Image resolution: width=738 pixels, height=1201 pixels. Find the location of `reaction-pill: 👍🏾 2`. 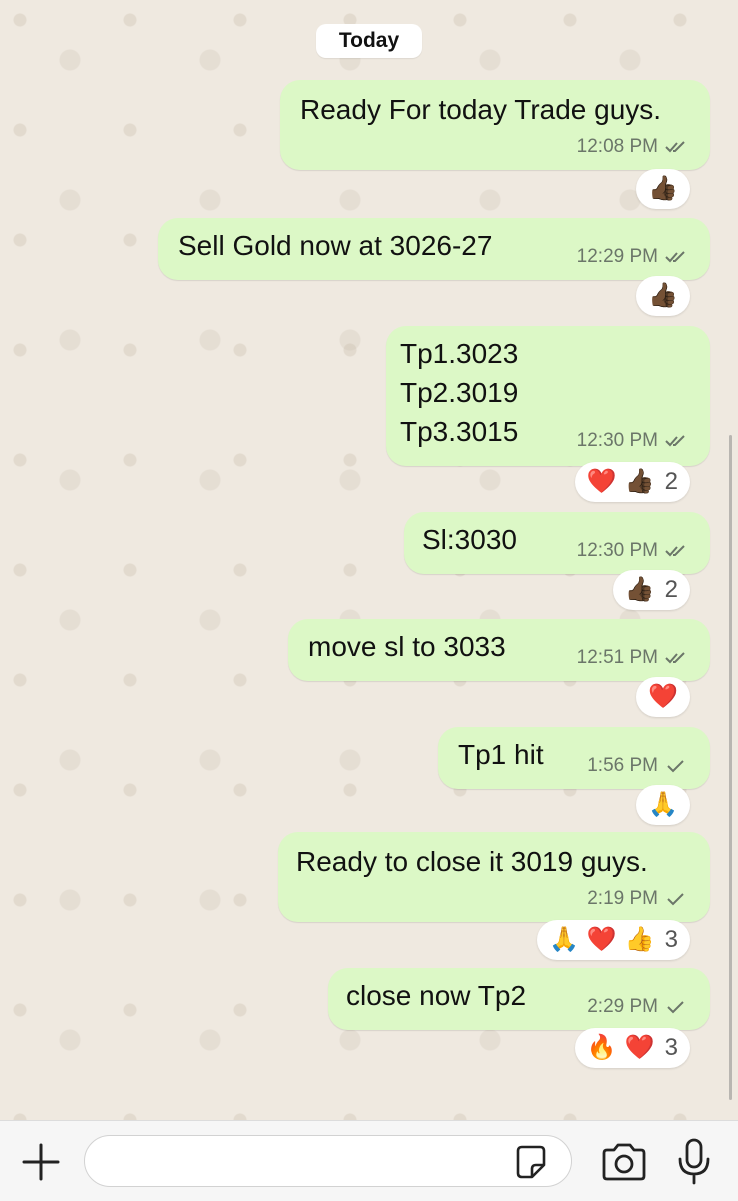

reaction-pill: 👍🏾 2 is located at coordinates (651, 590).